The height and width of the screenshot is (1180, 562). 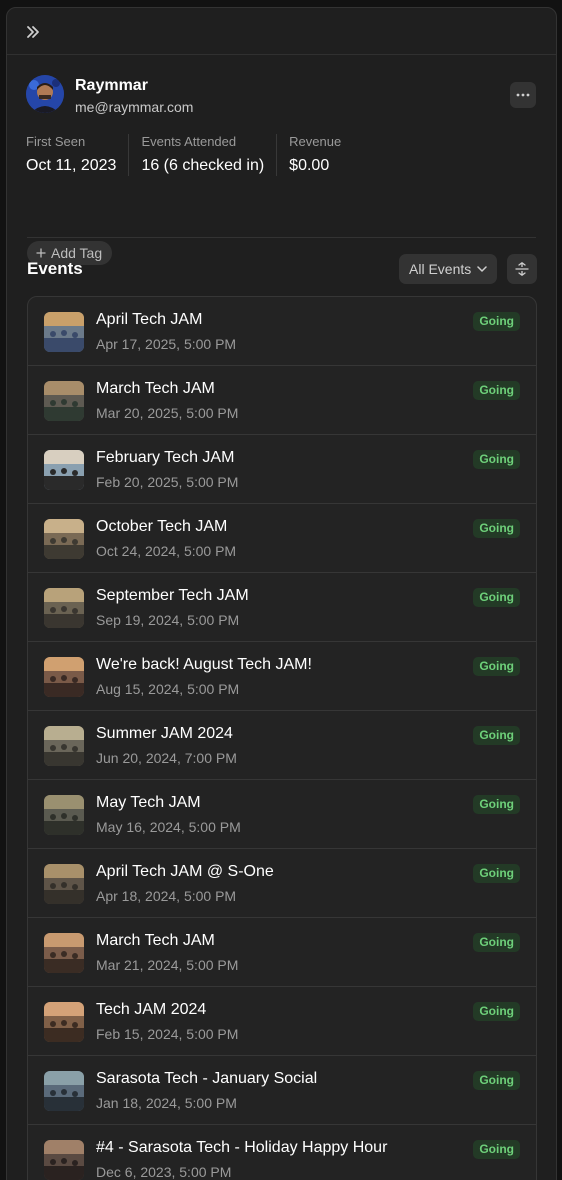 What do you see at coordinates (207, 1078) in the screenshot?
I see `event-name: Sarasota Tech - January Social` at bounding box center [207, 1078].